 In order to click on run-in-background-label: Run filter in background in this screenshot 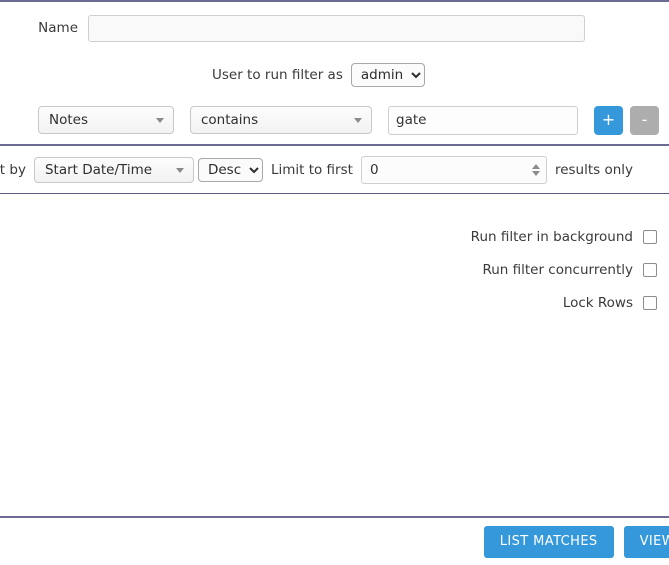, I will do `click(551, 236)`.